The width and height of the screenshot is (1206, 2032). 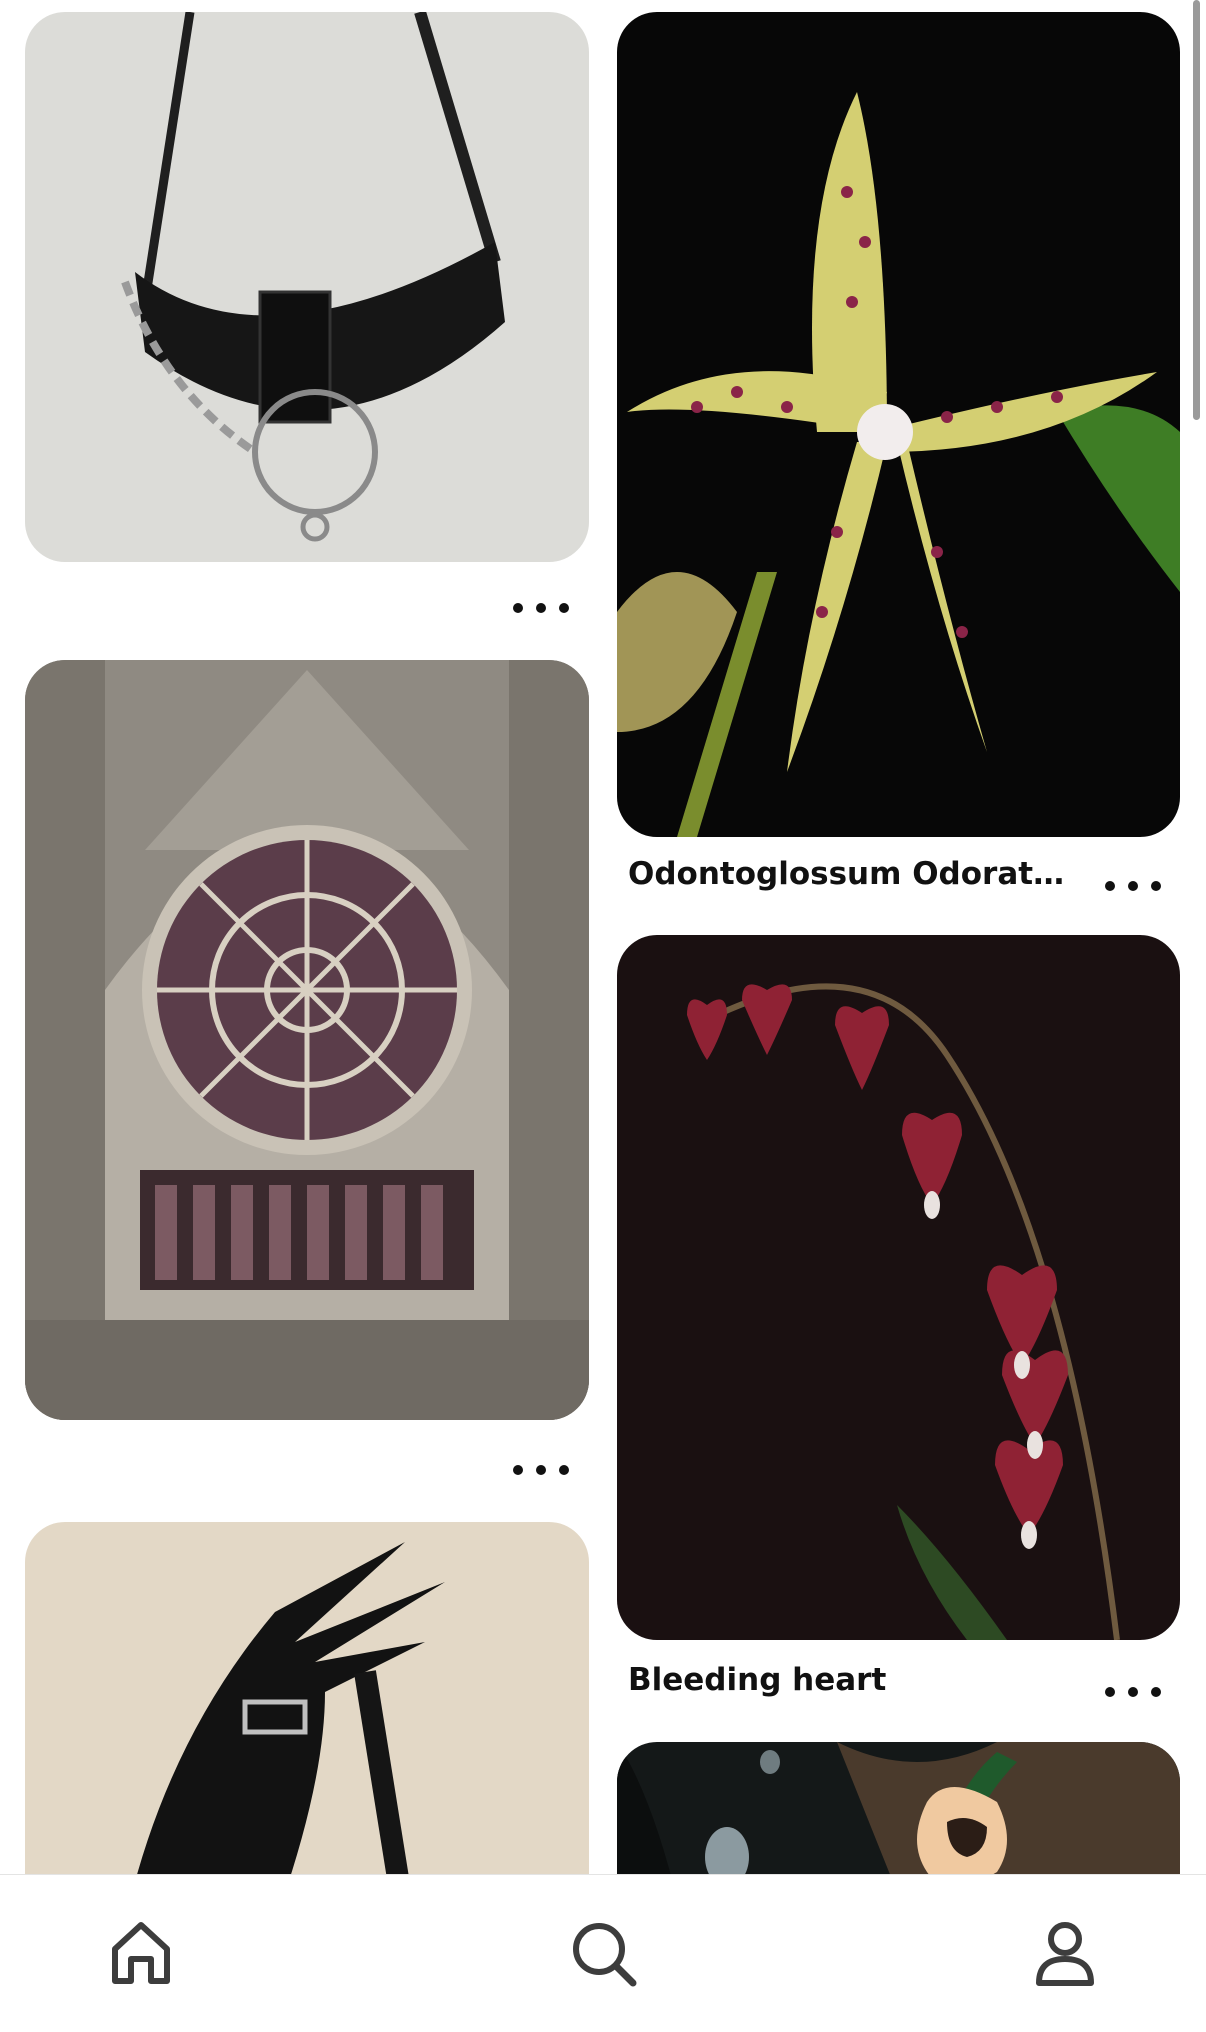 I want to click on pin-title-bleeding-heart: Bleeding heart, so click(x=757, y=1680).